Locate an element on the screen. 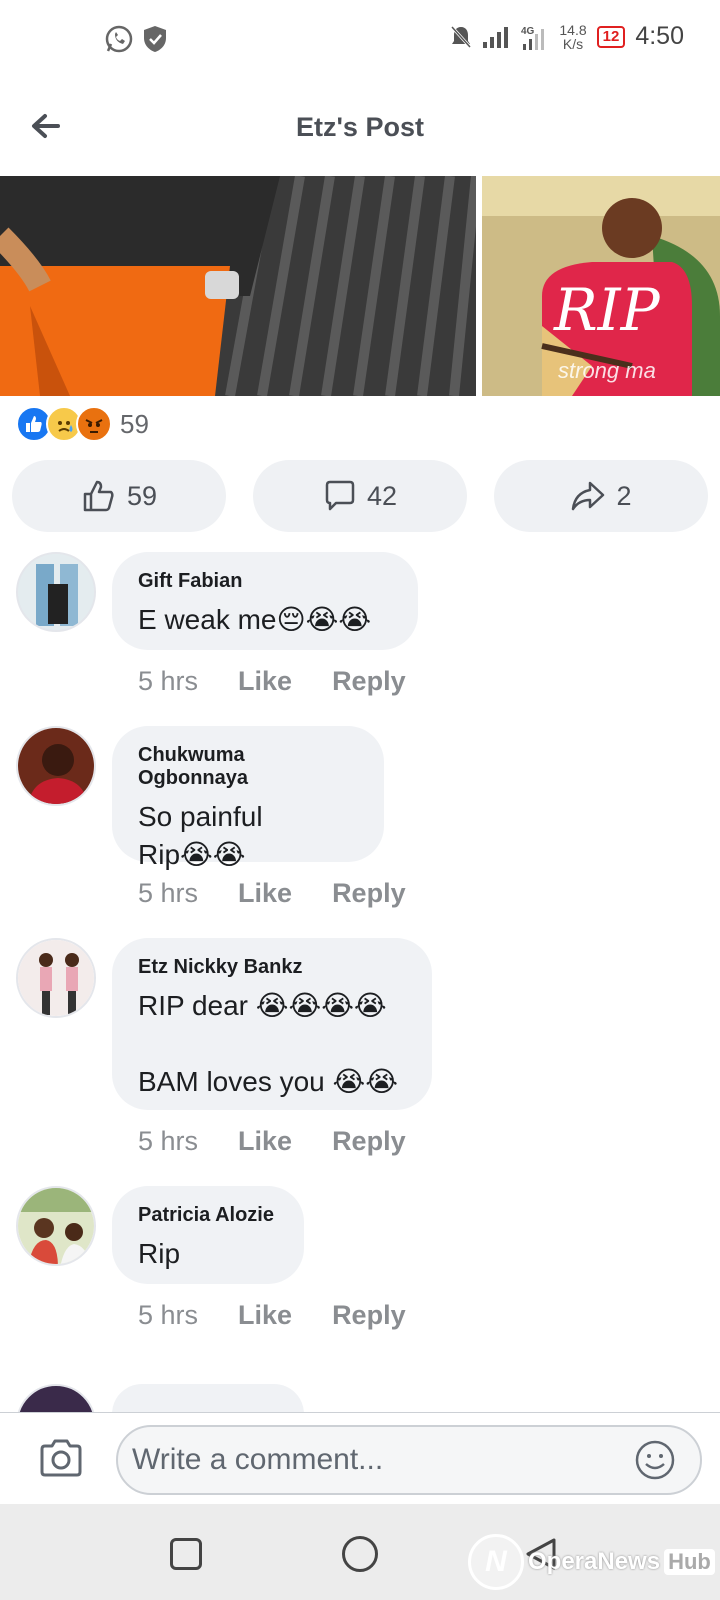 The height and width of the screenshot is (1600, 720). page-title: Etz's Post is located at coordinates (360, 127).